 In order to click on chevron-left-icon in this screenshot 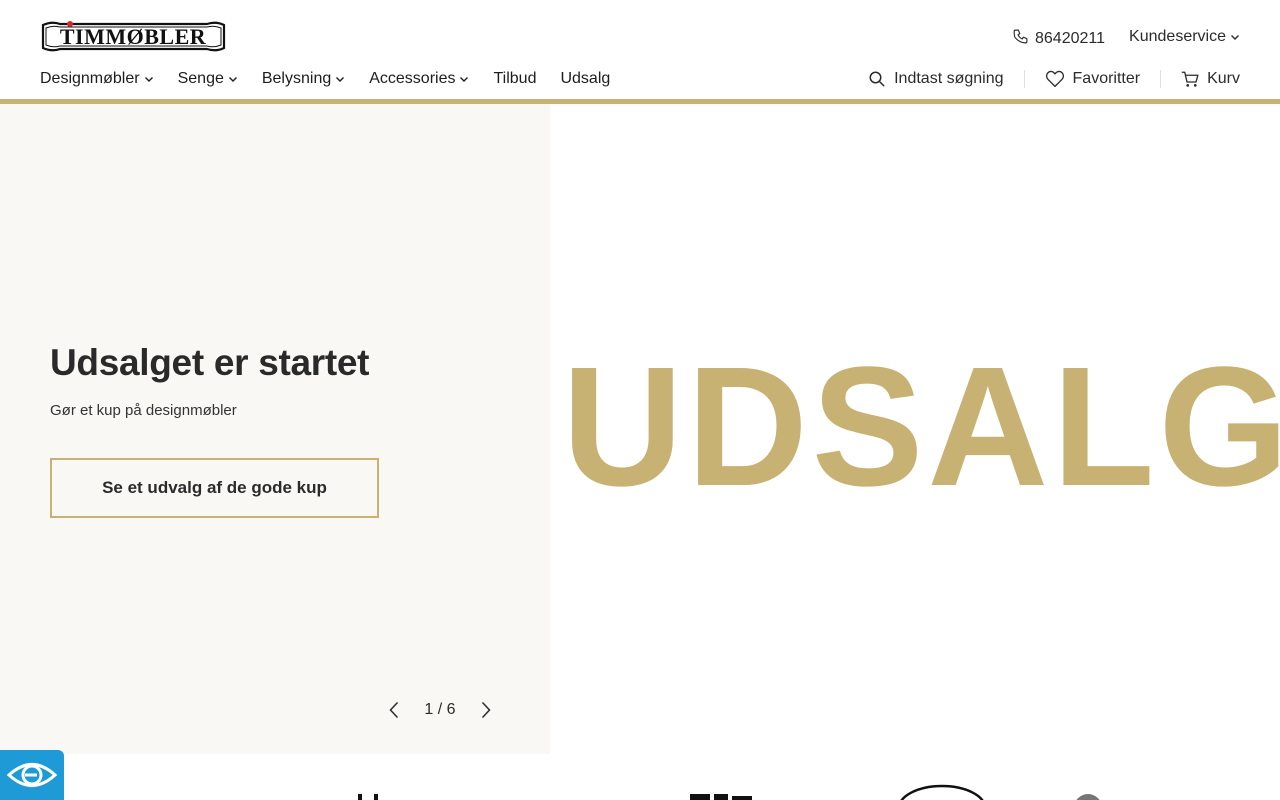, I will do `click(394, 710)`.